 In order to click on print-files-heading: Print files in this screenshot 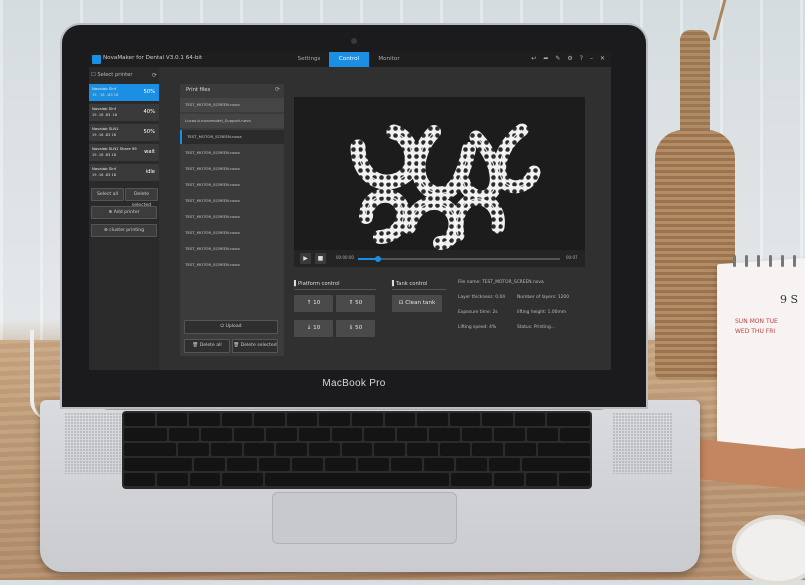, I will do `click(198, 90)`.